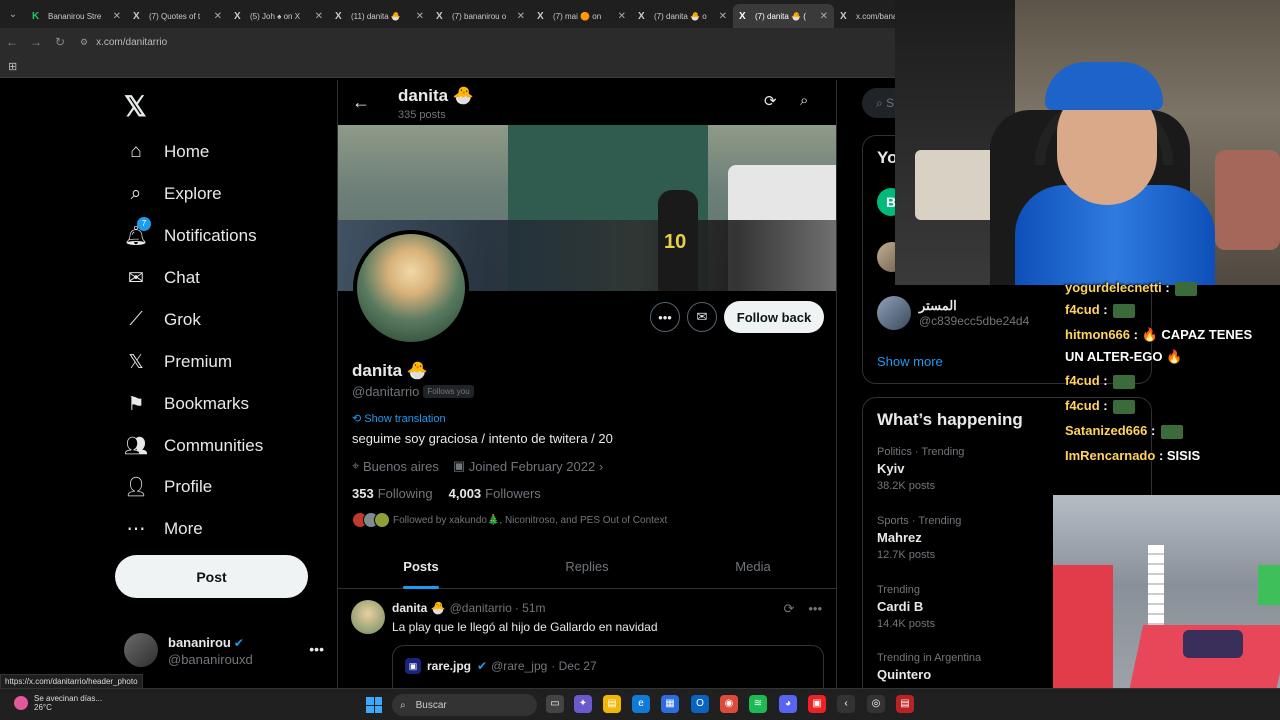  What do you see at coordinates (919, 538) in the screenshot?
I see `trend-item: Sports · Trending Mahrez 12.7K posts` at bounding box center [919, 538].